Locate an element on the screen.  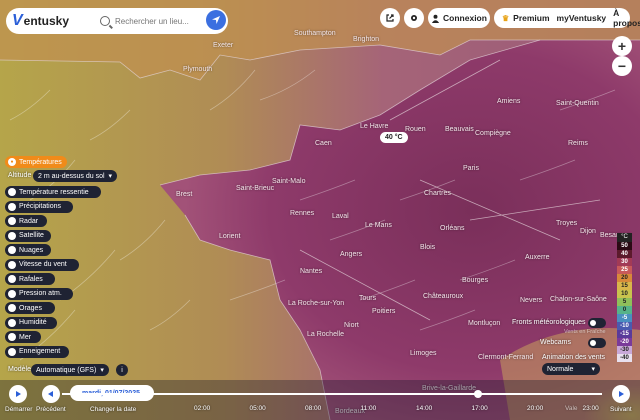
model-info-button: i is located at coordinates (122, 370).